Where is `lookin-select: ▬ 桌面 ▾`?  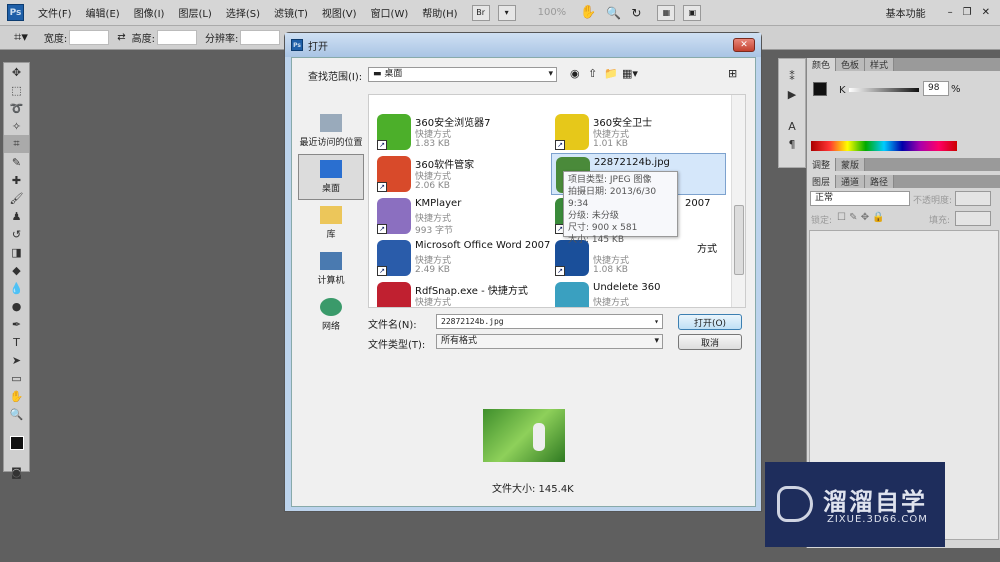
lookin-select: ▬ 桌面 ▾ is located at coordinates (462, 74).